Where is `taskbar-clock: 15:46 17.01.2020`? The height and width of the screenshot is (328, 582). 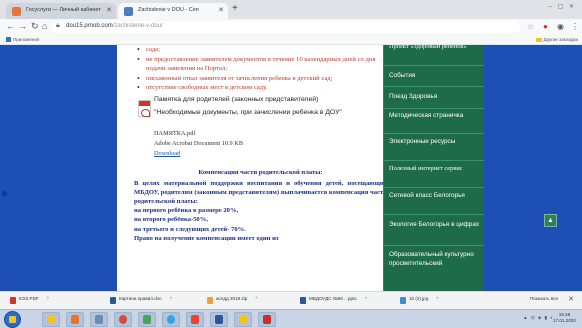
taskbar-clock: 15:46 17.01.2020 is located at coordinates (564, 318).